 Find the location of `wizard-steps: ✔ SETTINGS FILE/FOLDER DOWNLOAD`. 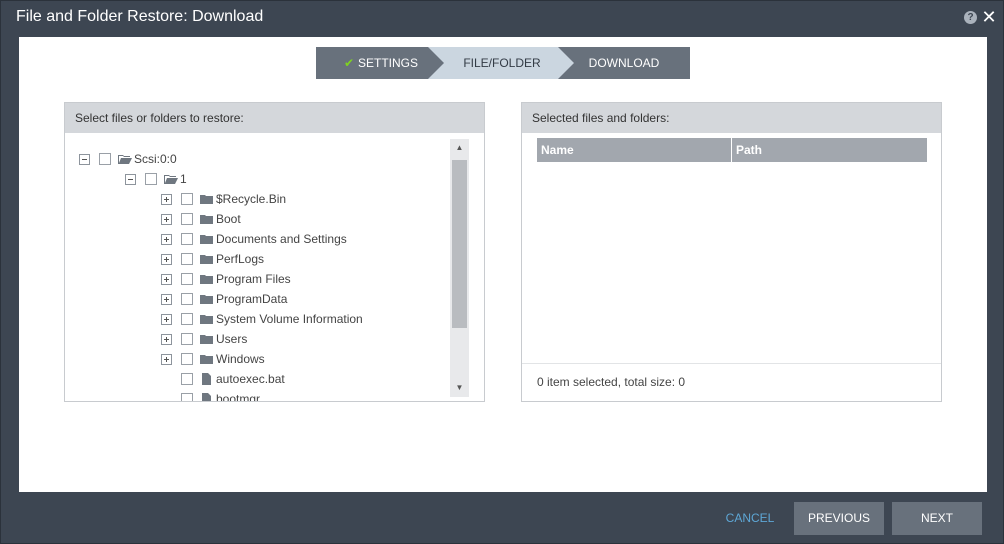

wizard-steps: ✔ SETTINGS FILE/FOLDER DOWNLOAD is located at coordinates (503, 63).